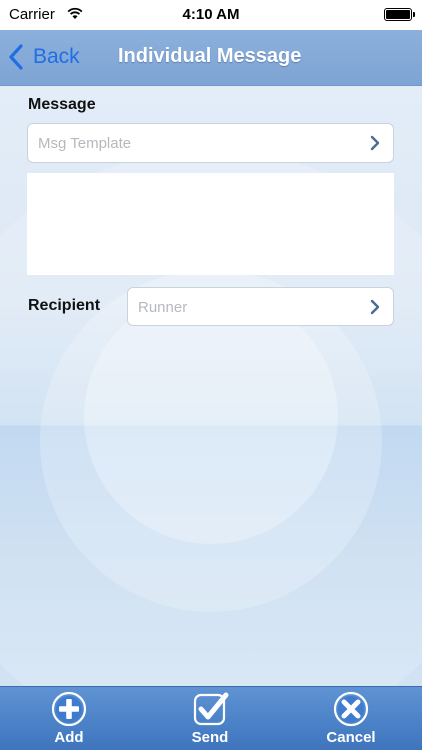 The image size is (422, 750). I want to click on msg-template-select: Msg Template, so click(210, 143).